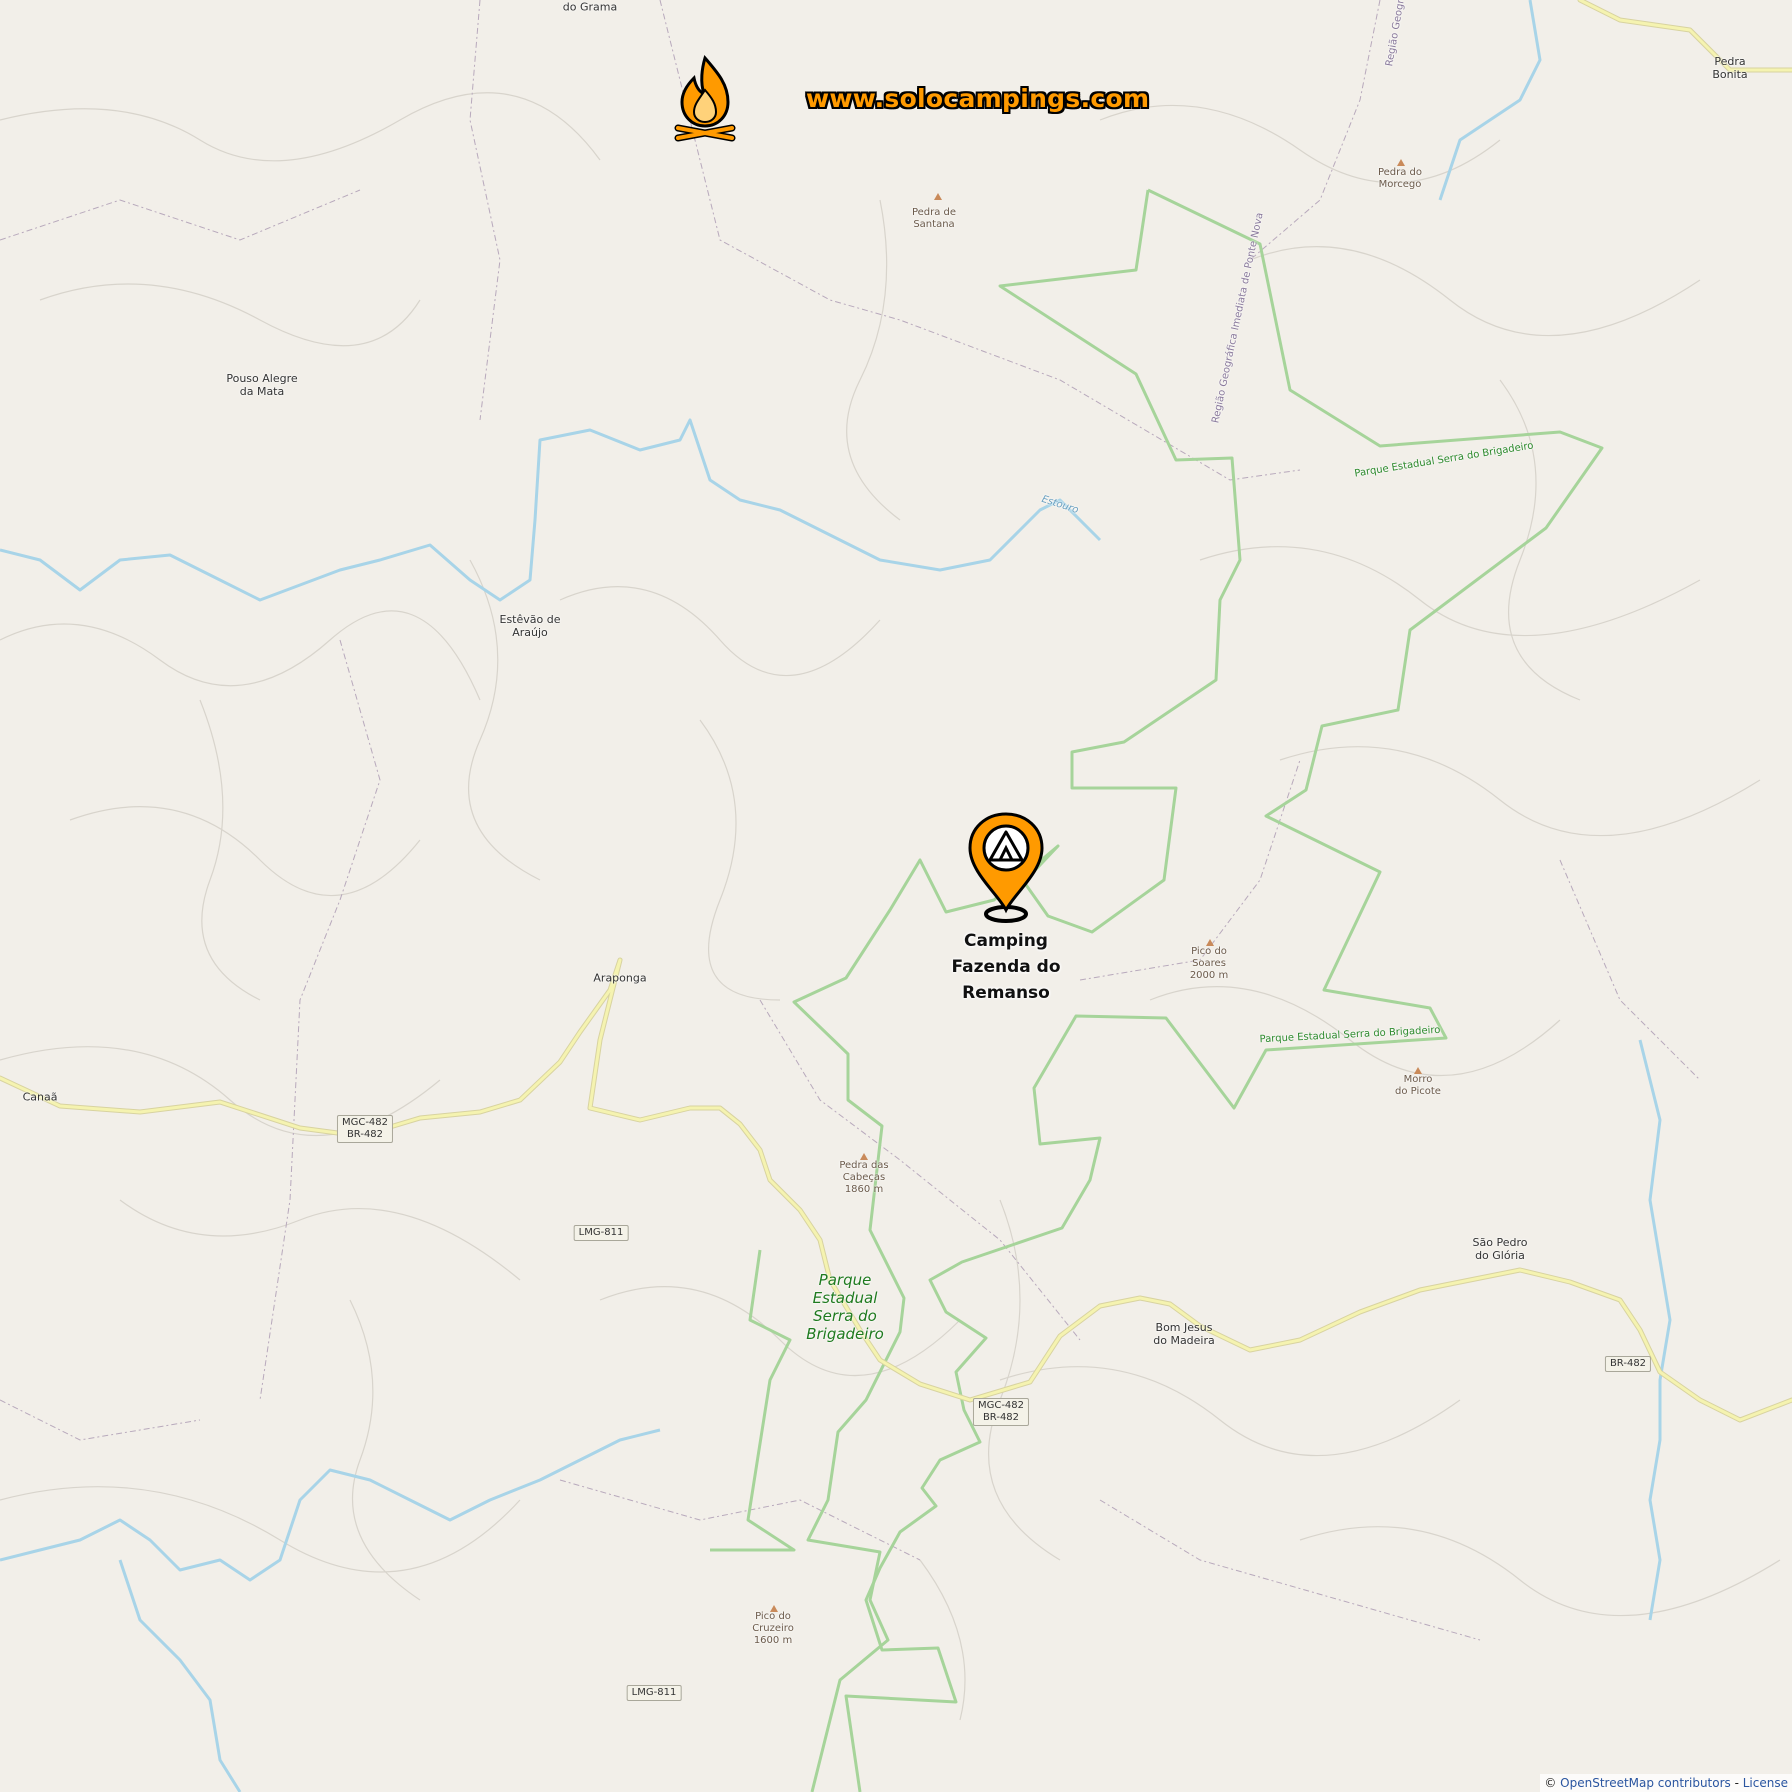 The height and width of the screenshot is (1792, 1792). What do you see at coordinates (1645, 1783) in the screenshot?
I see `osm-contributors-link: OpenStreetMap contributors` at bounding box center [1645, 1783].